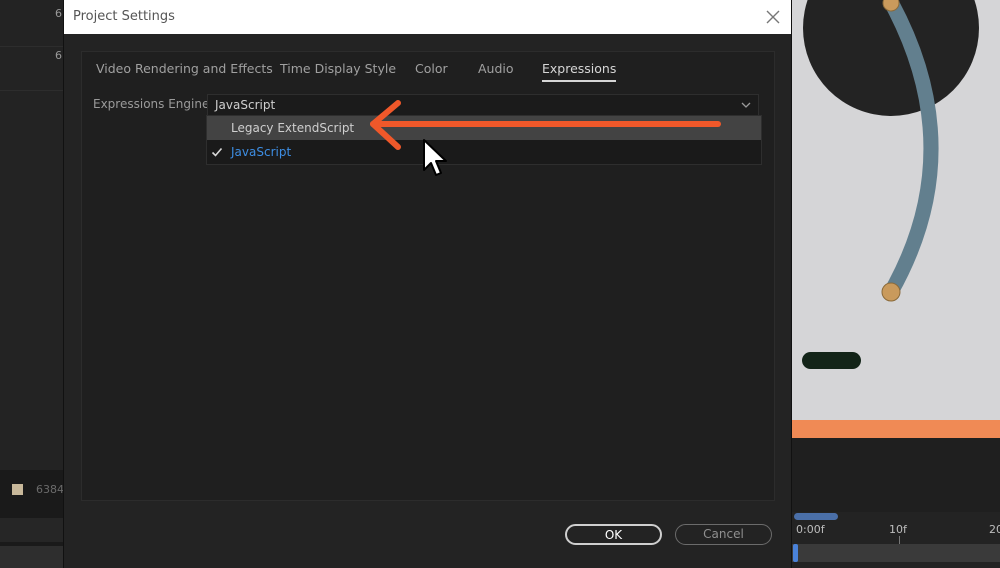 The width and height of the screenshot is (1000, 568). What do you see at coordinates (124, 16) in the screenshot?
I see `dialog-title: Project Settings` at bounding box center [124, 16].